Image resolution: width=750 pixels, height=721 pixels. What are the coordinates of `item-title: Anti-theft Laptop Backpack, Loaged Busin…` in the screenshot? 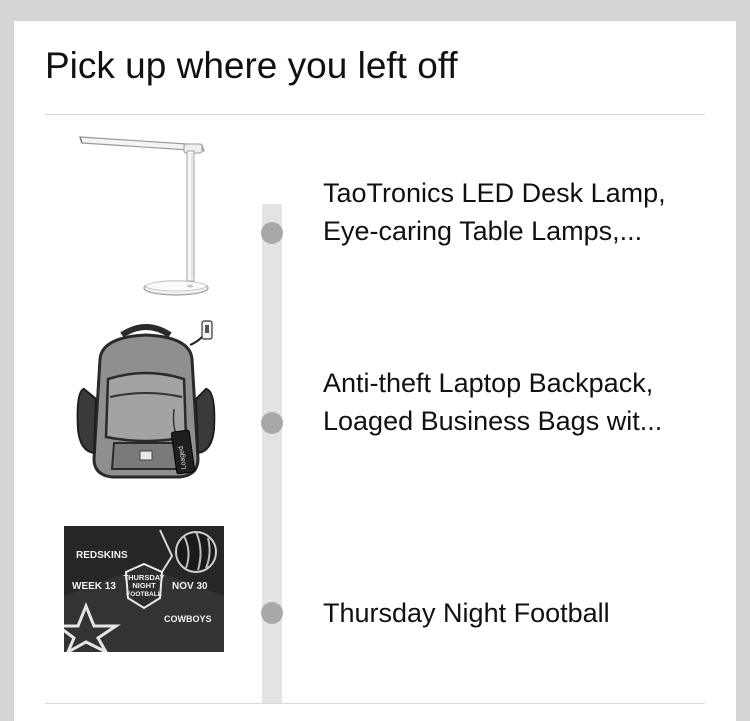 It's located at (518, 402).